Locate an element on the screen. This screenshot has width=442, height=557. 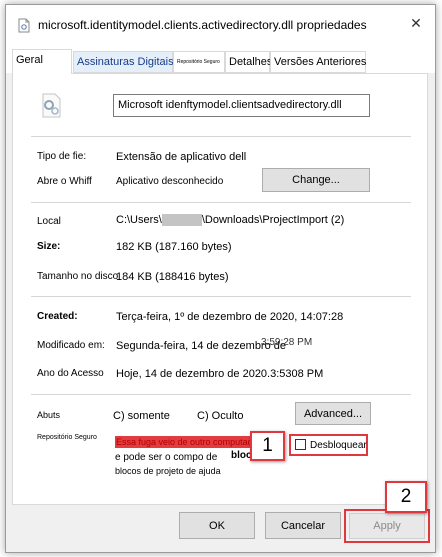
modified-time-overlap: 3:59:28 PM is located at coordinates (287, 342).